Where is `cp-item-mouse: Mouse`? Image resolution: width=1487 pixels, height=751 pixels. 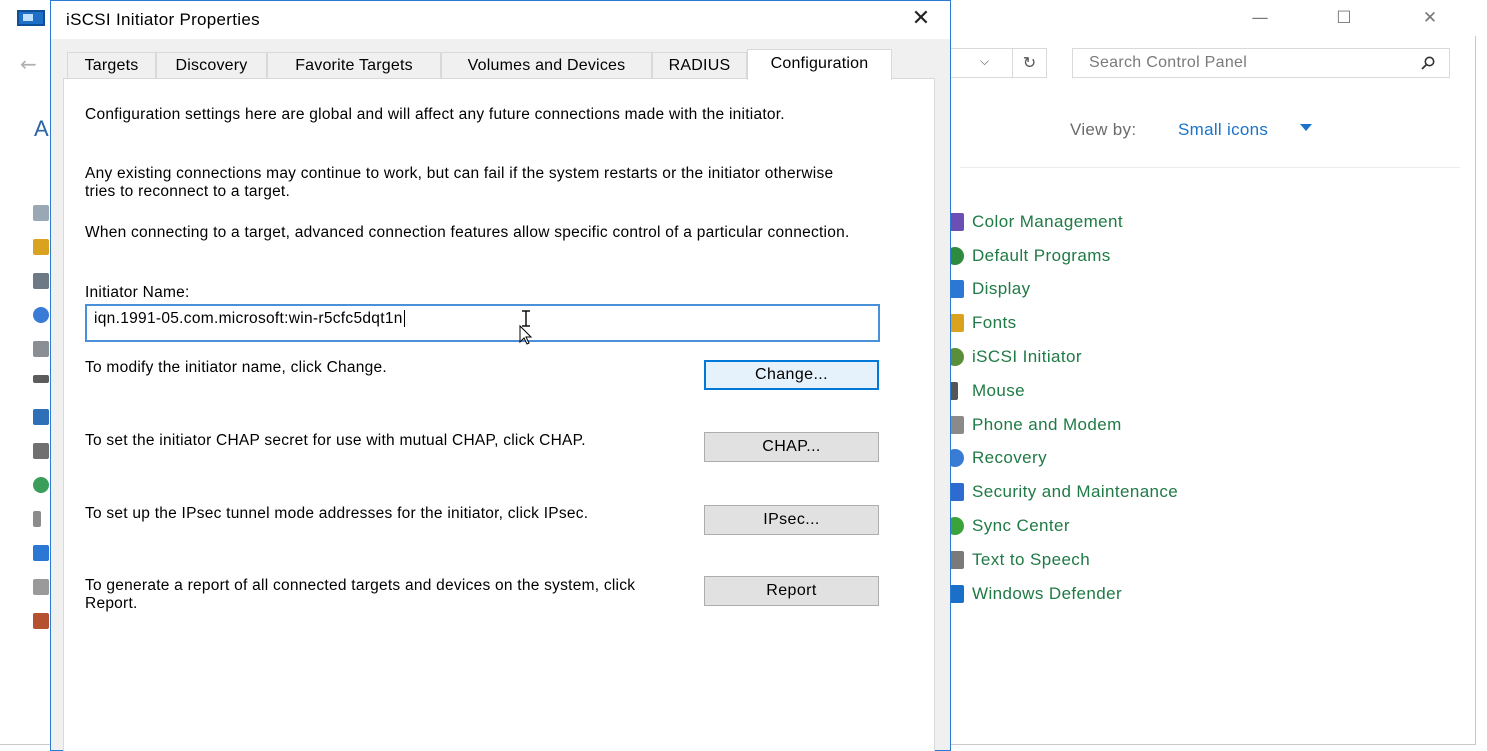
cp-item-mouse: Mouse is located at coordinates (1062, 391).